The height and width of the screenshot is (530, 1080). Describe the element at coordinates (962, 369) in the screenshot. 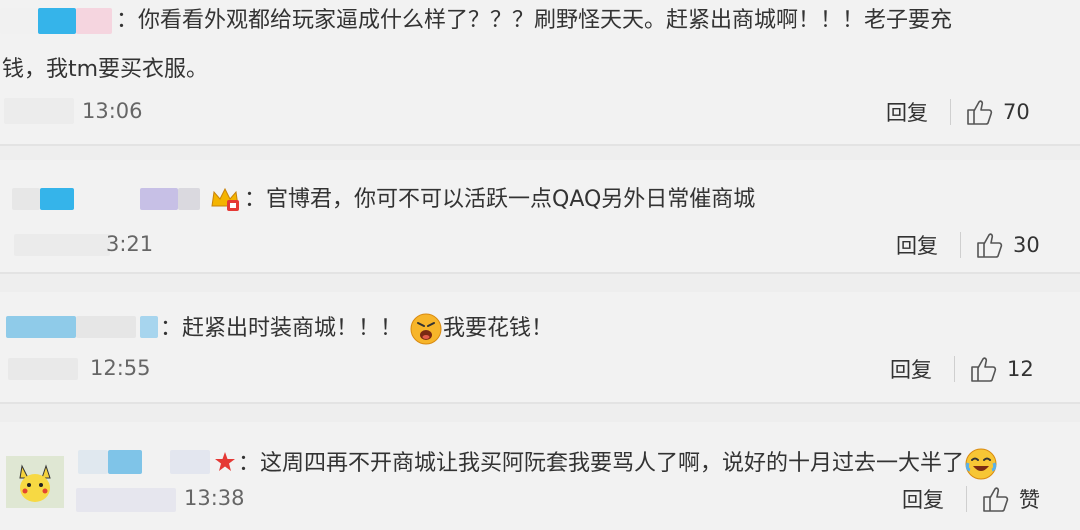

I see `comment-actions: 回复 12` at that location.